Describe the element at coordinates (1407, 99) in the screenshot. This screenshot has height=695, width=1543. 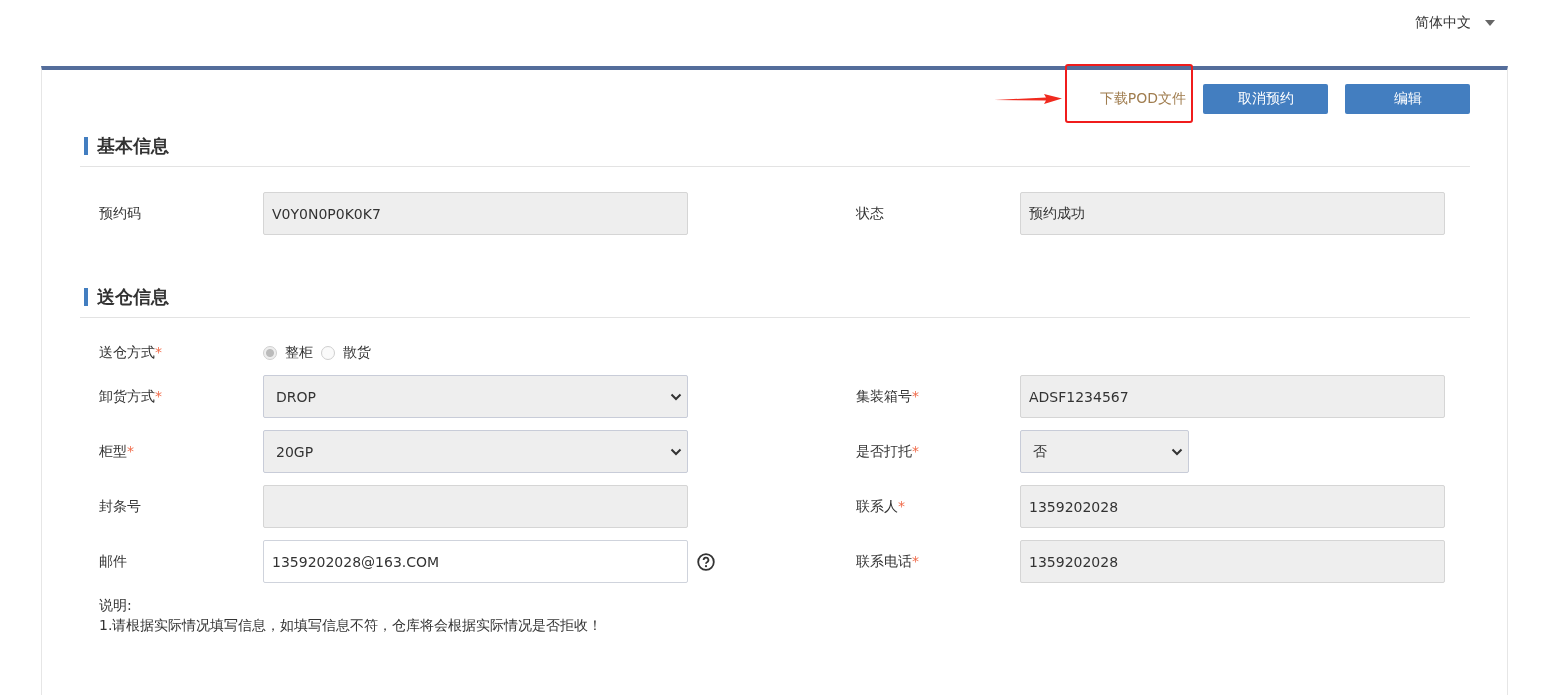
I see `action-button: 编辑` at that location.